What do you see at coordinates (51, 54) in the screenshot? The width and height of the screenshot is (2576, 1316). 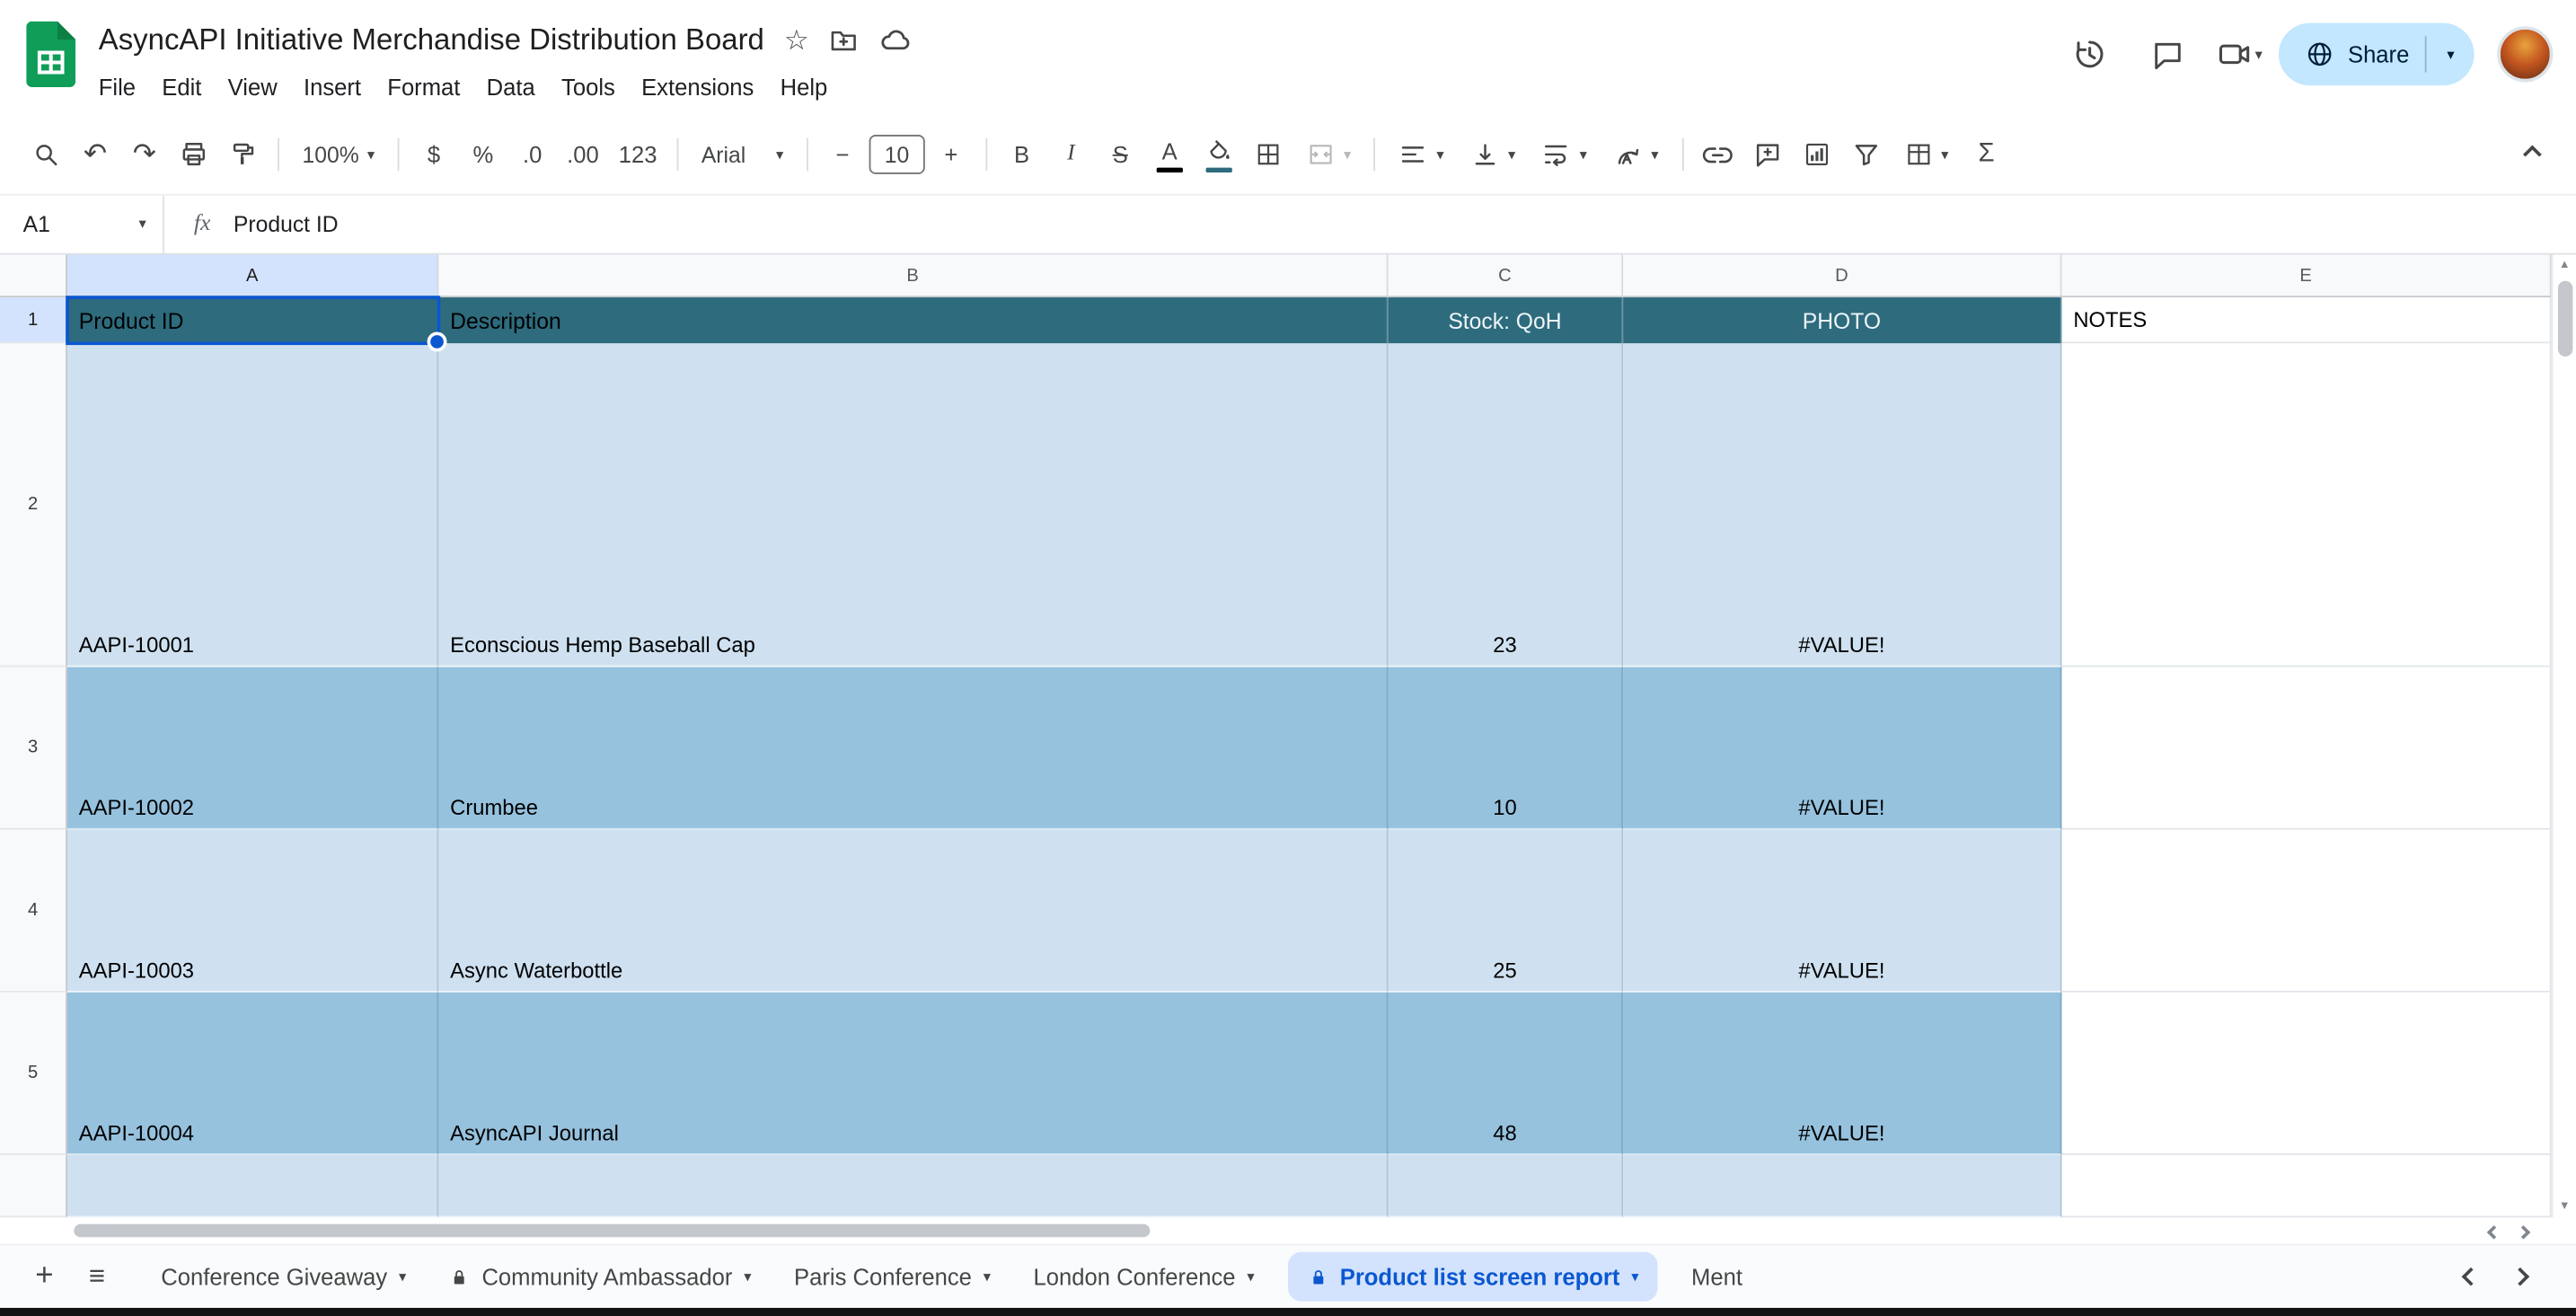 I see `sheets-logo-icon` at bounding box center [51, 54].